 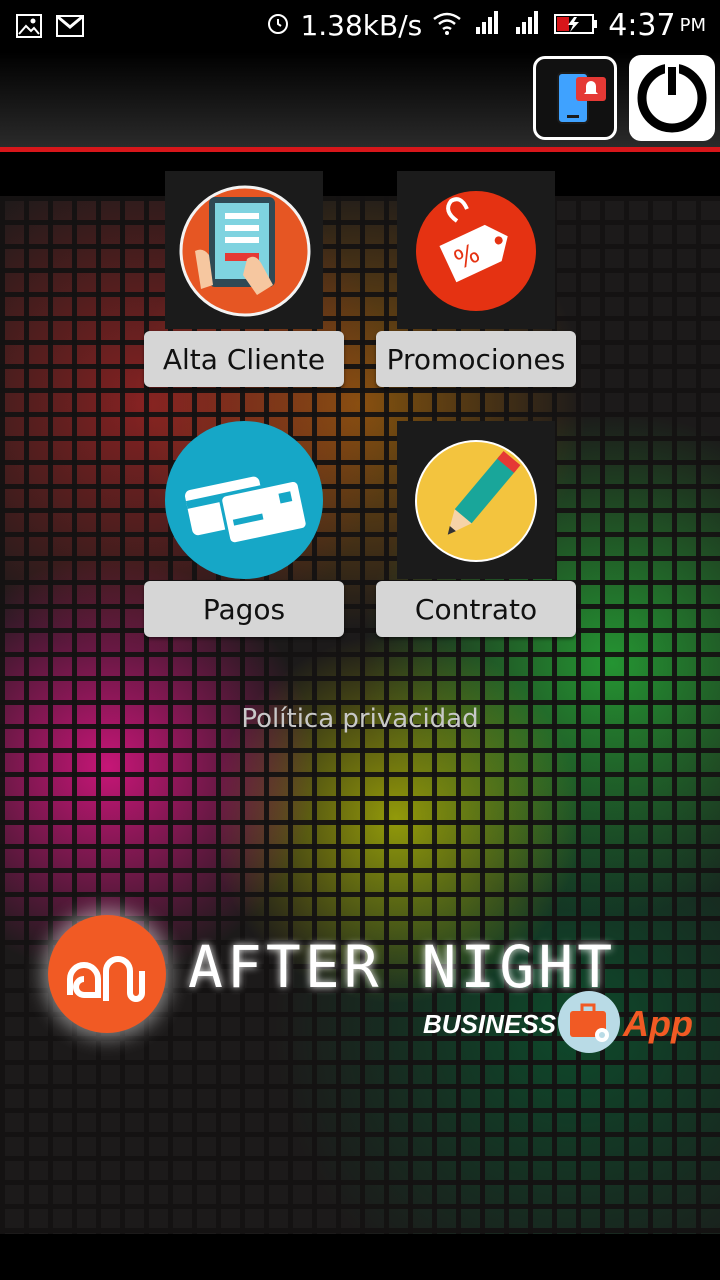 I want to click on contrato-tile, so click(x=476, y=500).